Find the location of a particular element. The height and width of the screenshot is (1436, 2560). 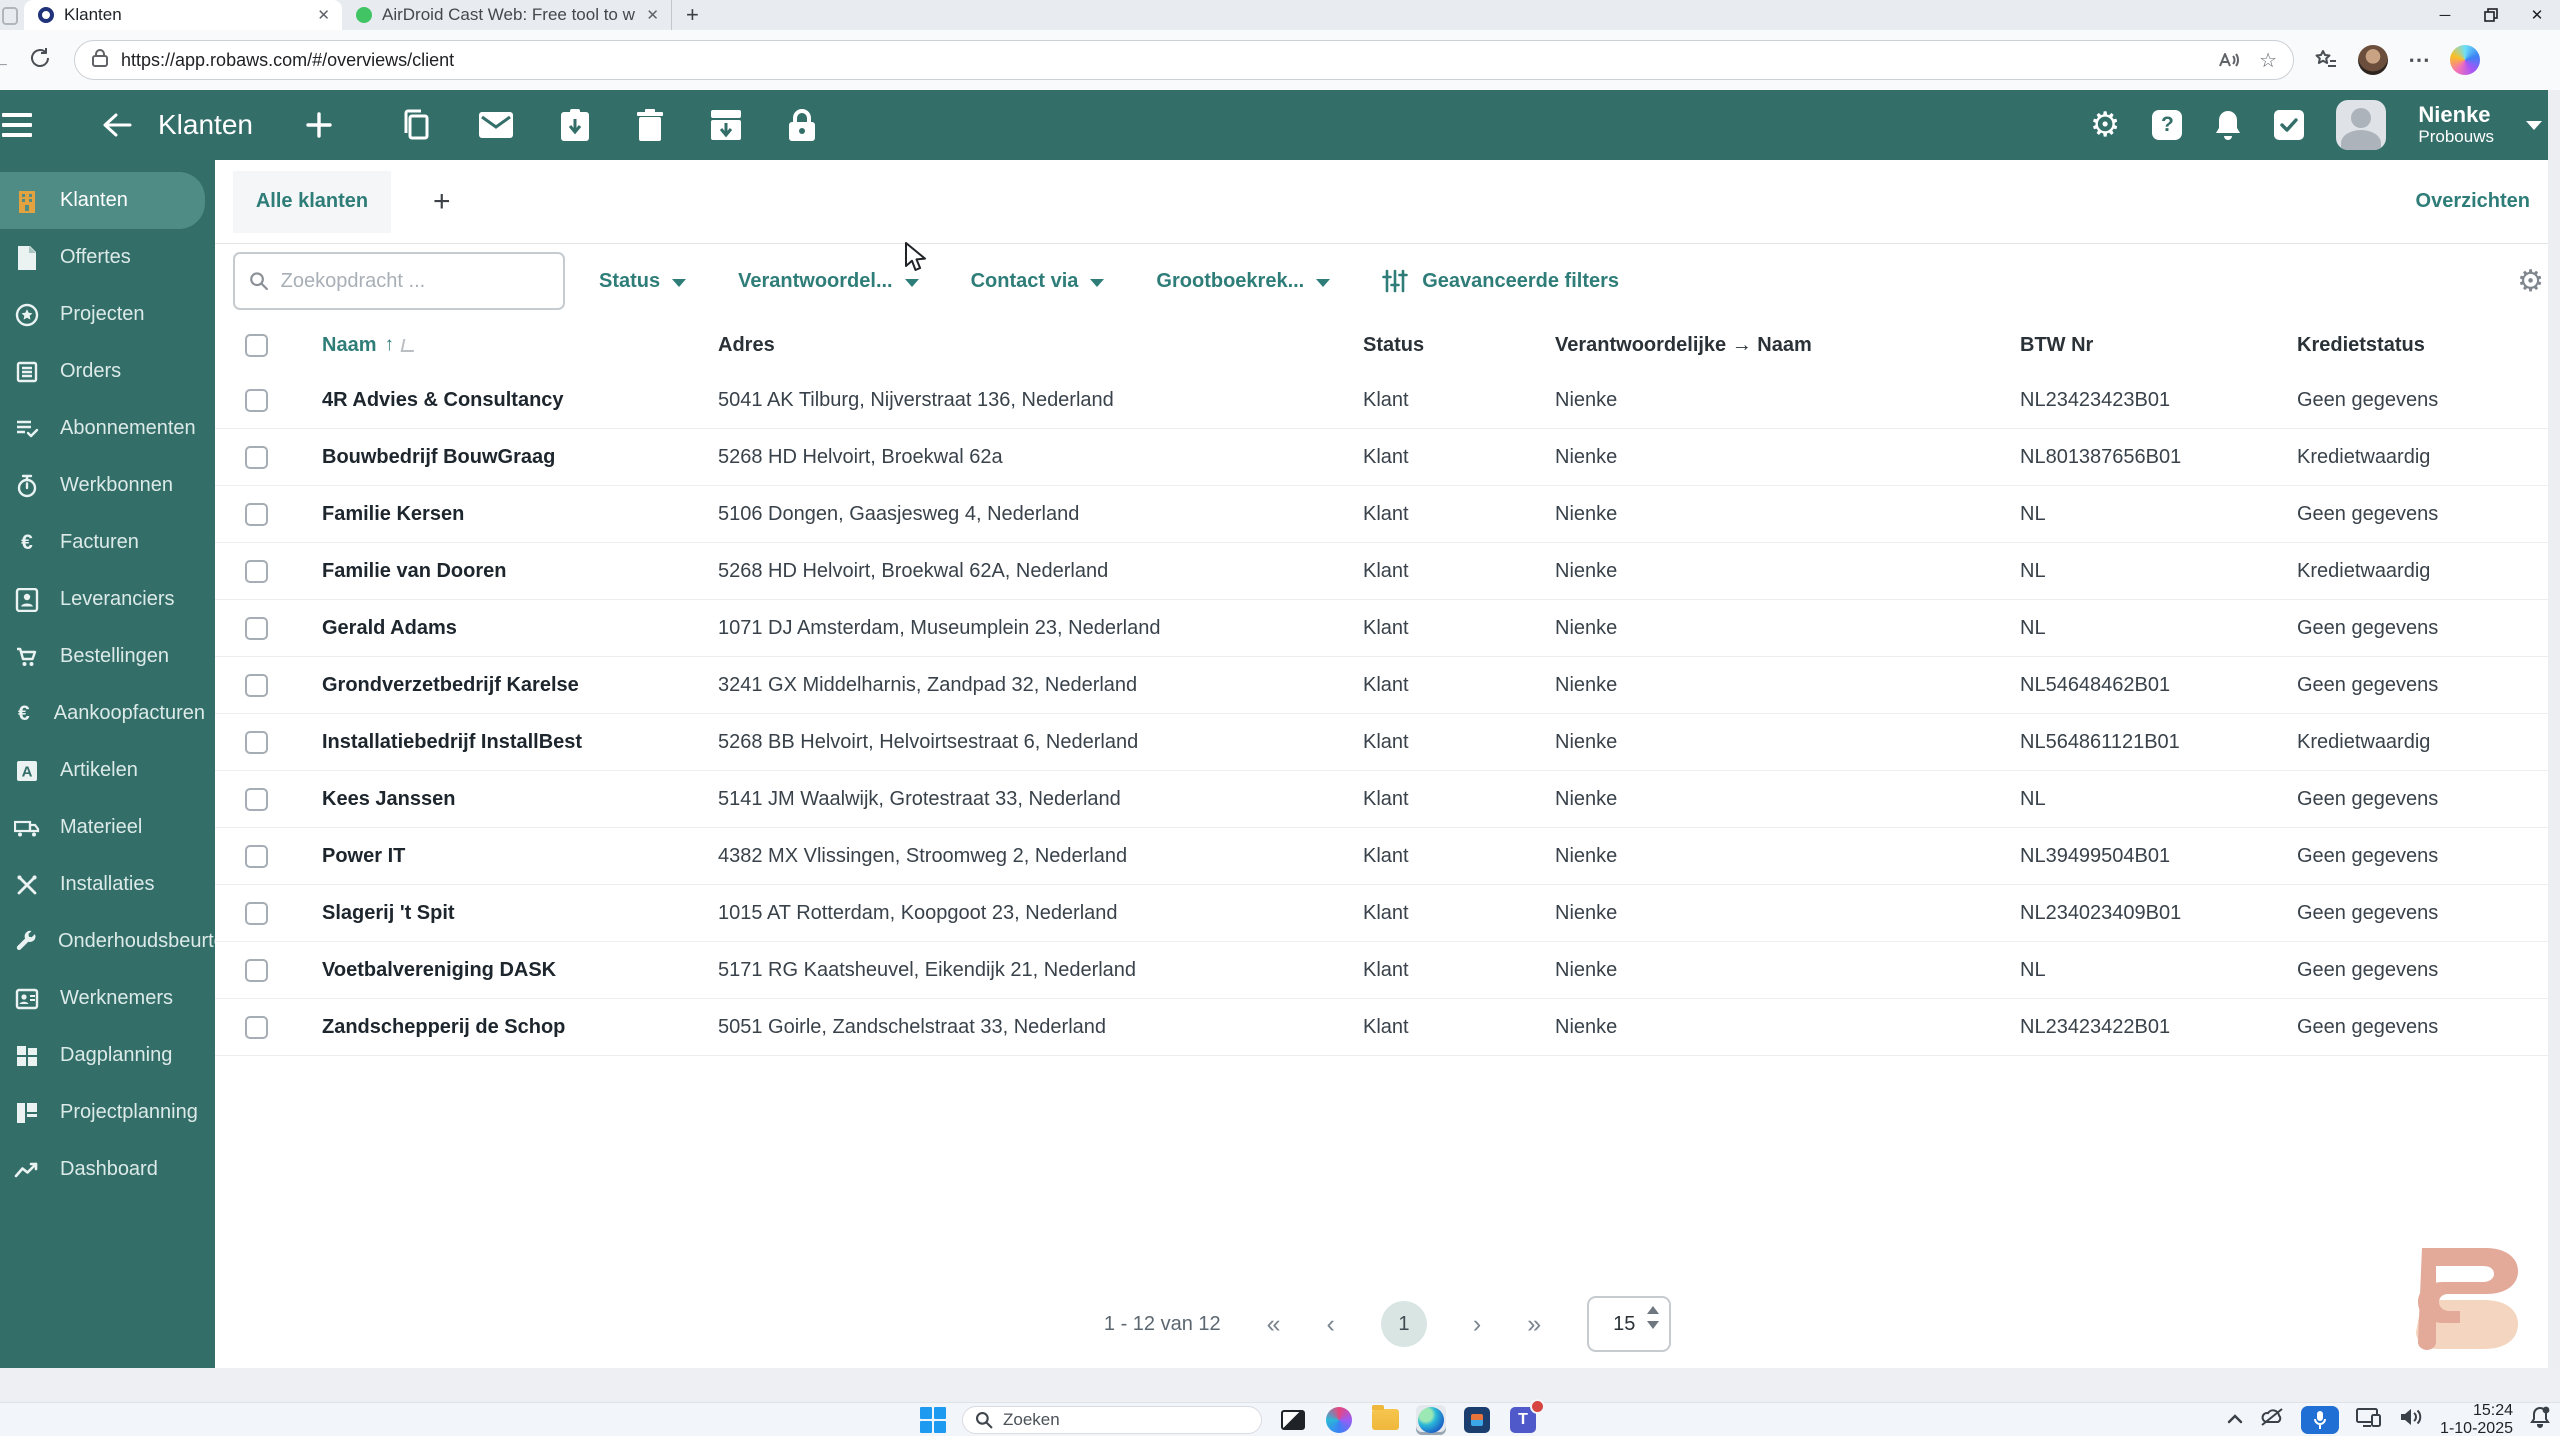

first-page-icon: « is located at coordinates (1274, 1324).